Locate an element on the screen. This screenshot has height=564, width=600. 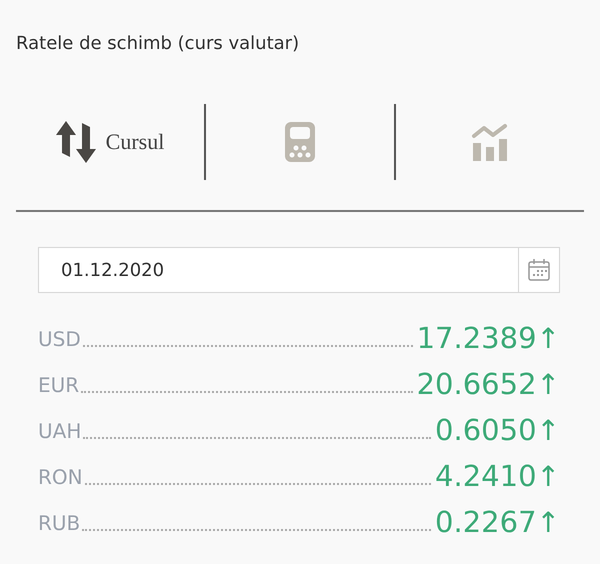
exchange-rate: 20.6652 is located at coordinates (476, 384).